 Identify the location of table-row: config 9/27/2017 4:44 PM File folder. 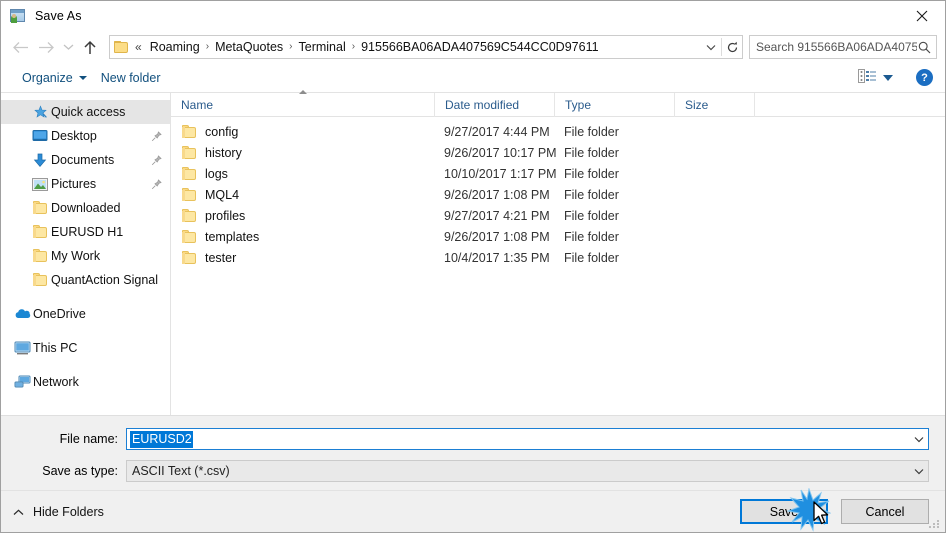
(558, 131).